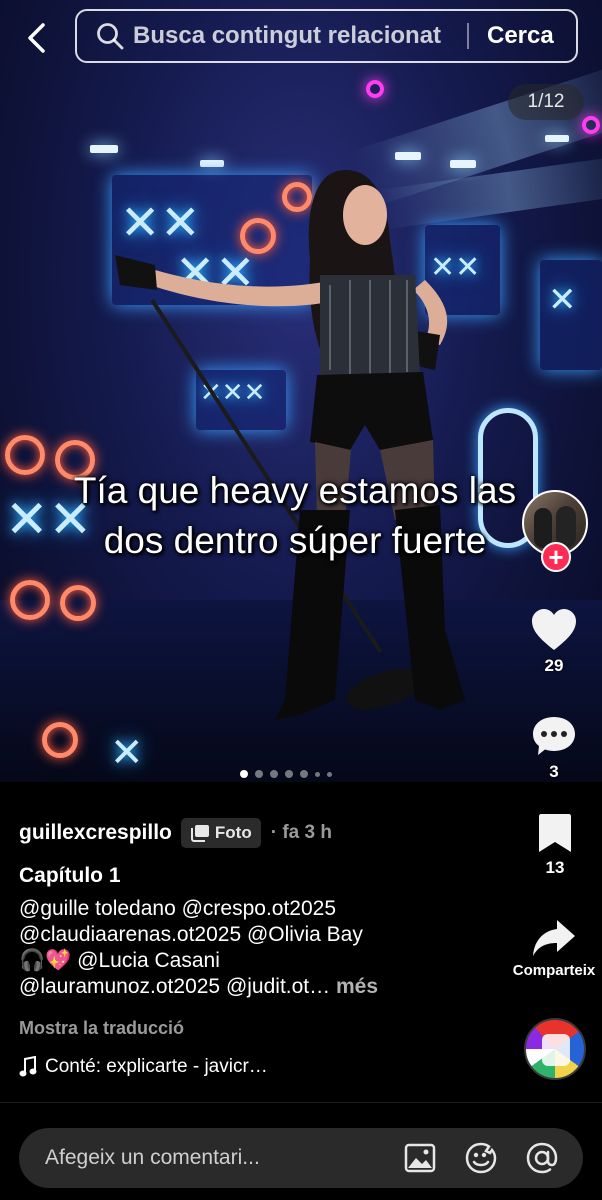 This screenshot has width=602, height=1200. I want to click on image-counter-badge: 1/12, so click(546, 102).